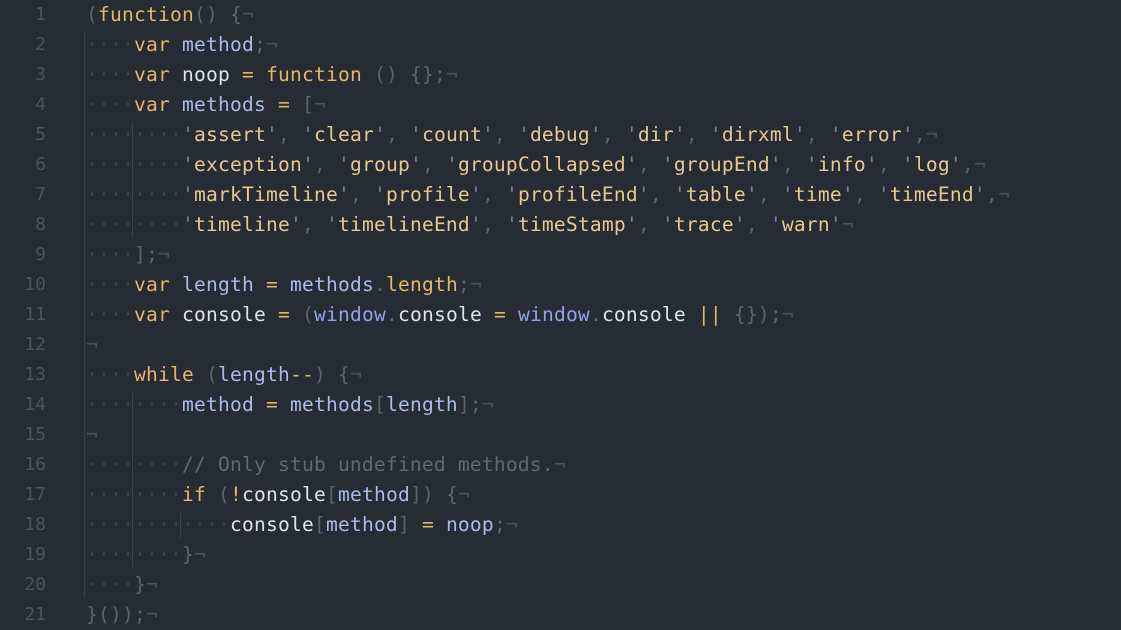  What do you see at coordinates (132, 180) in the screenshot?
I see `indent-guide` at bounding box center [132, 180].